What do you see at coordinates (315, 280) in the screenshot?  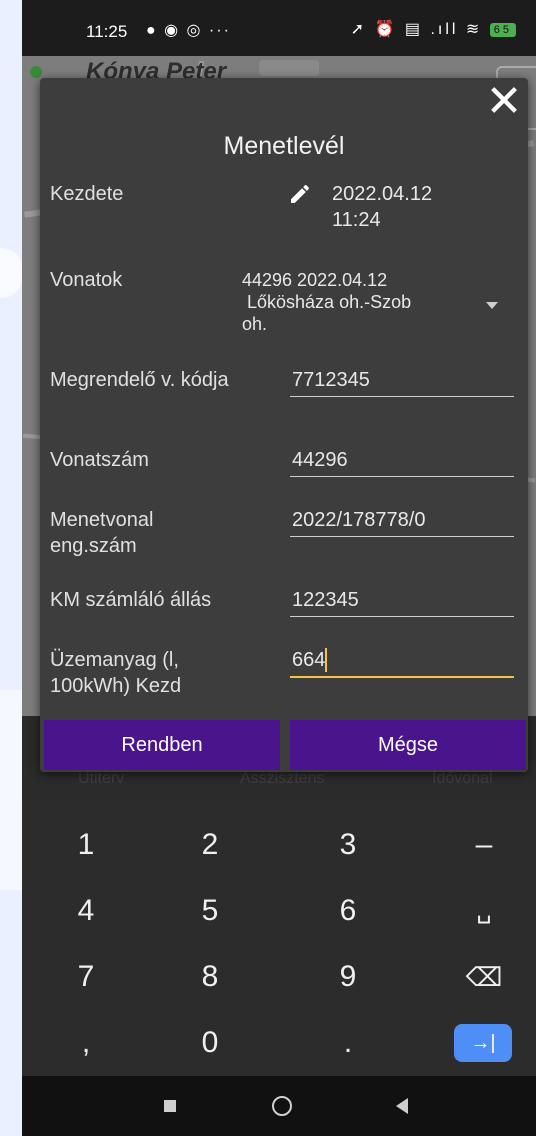 I see `trains-line-1: 44296 2022.04.12` at bounding box center [315, 280].